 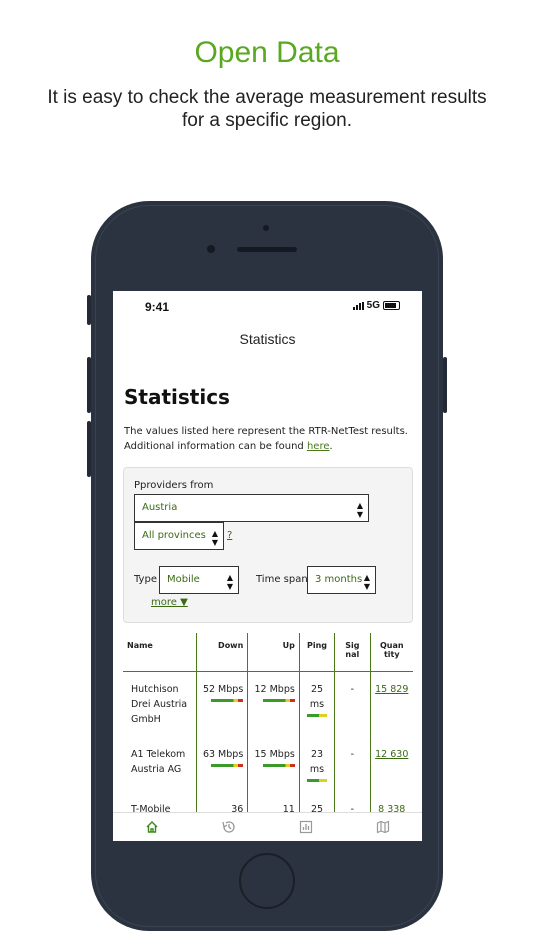 I want to click on battery-icon, so click(x=391, y=305).